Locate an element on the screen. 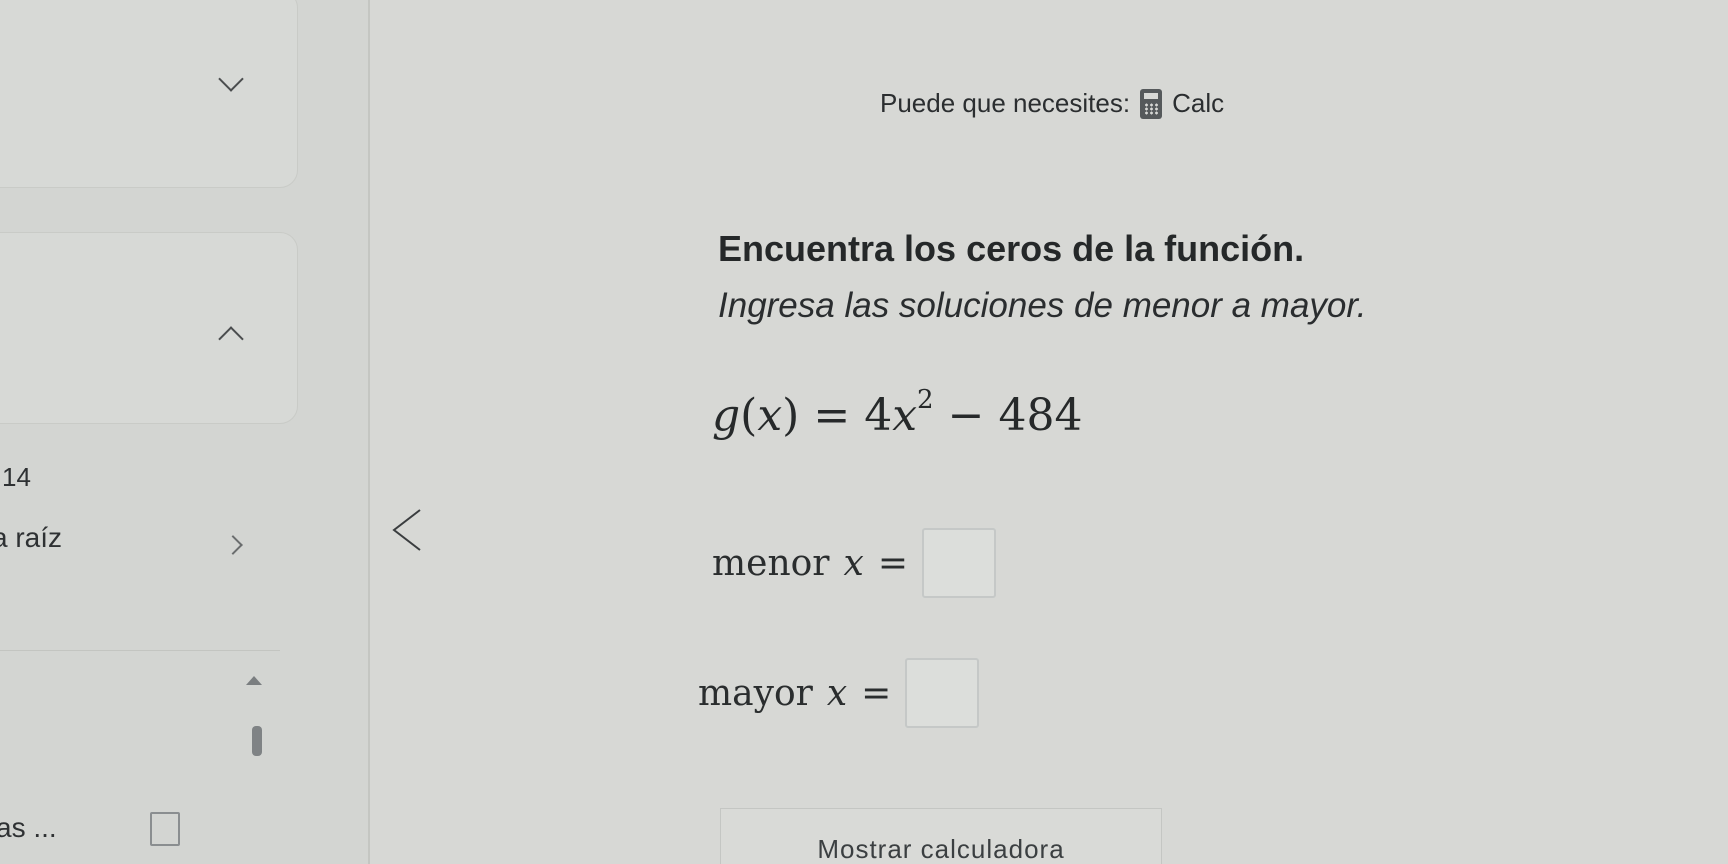 This screenshot has height=864, width=1728. chevron-right-icon is located at coordinates (233, 545).